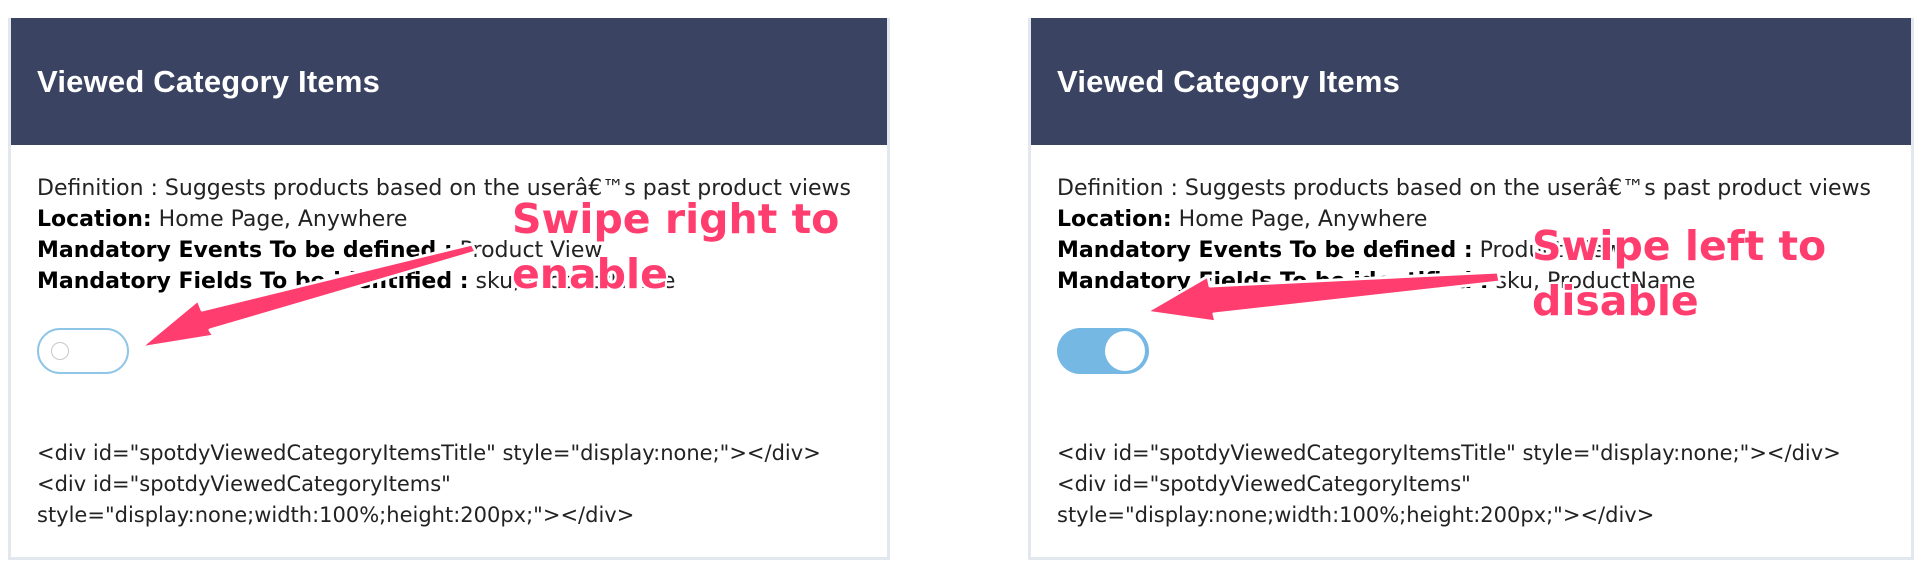 The image size is (1924, 580). Describe the element at coordinates (1103, 351) in the screenshot. I see `disable-toggle` at that location.